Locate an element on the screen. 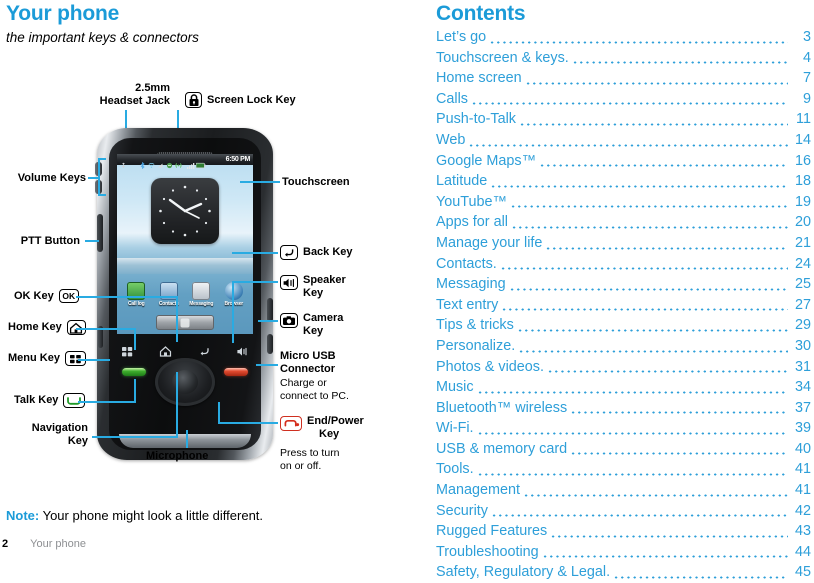 This screenshot has width=814, height=583. app-drawer-tray is located at coordinates (185, 322).